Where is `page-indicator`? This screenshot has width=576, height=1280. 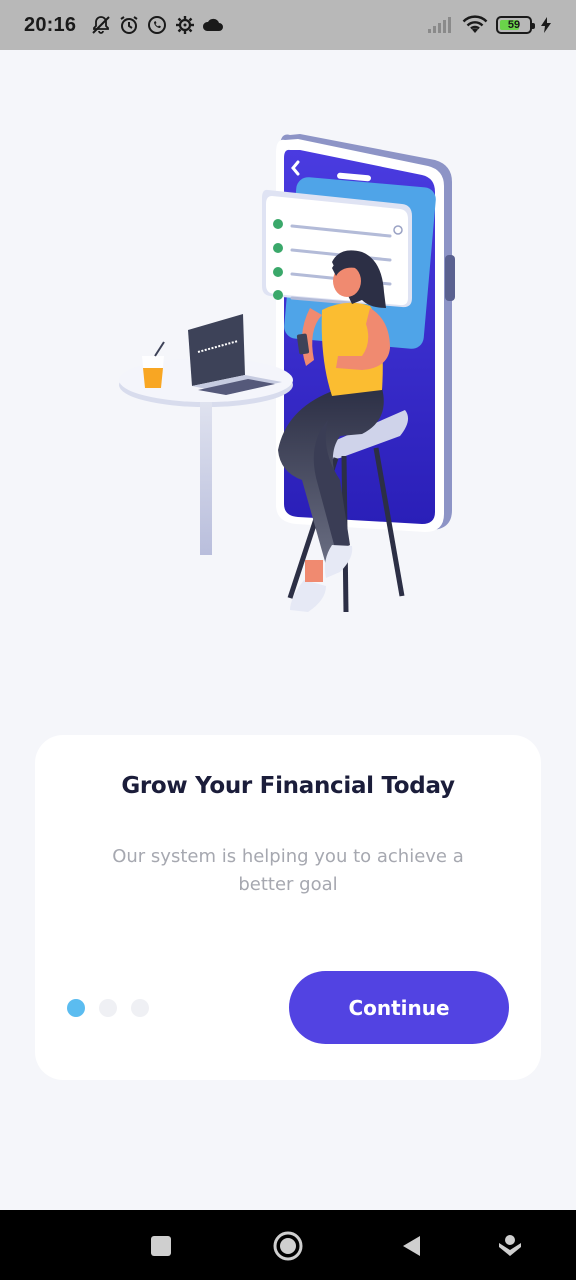
page-indicator is located at coordinates (108, 1008).